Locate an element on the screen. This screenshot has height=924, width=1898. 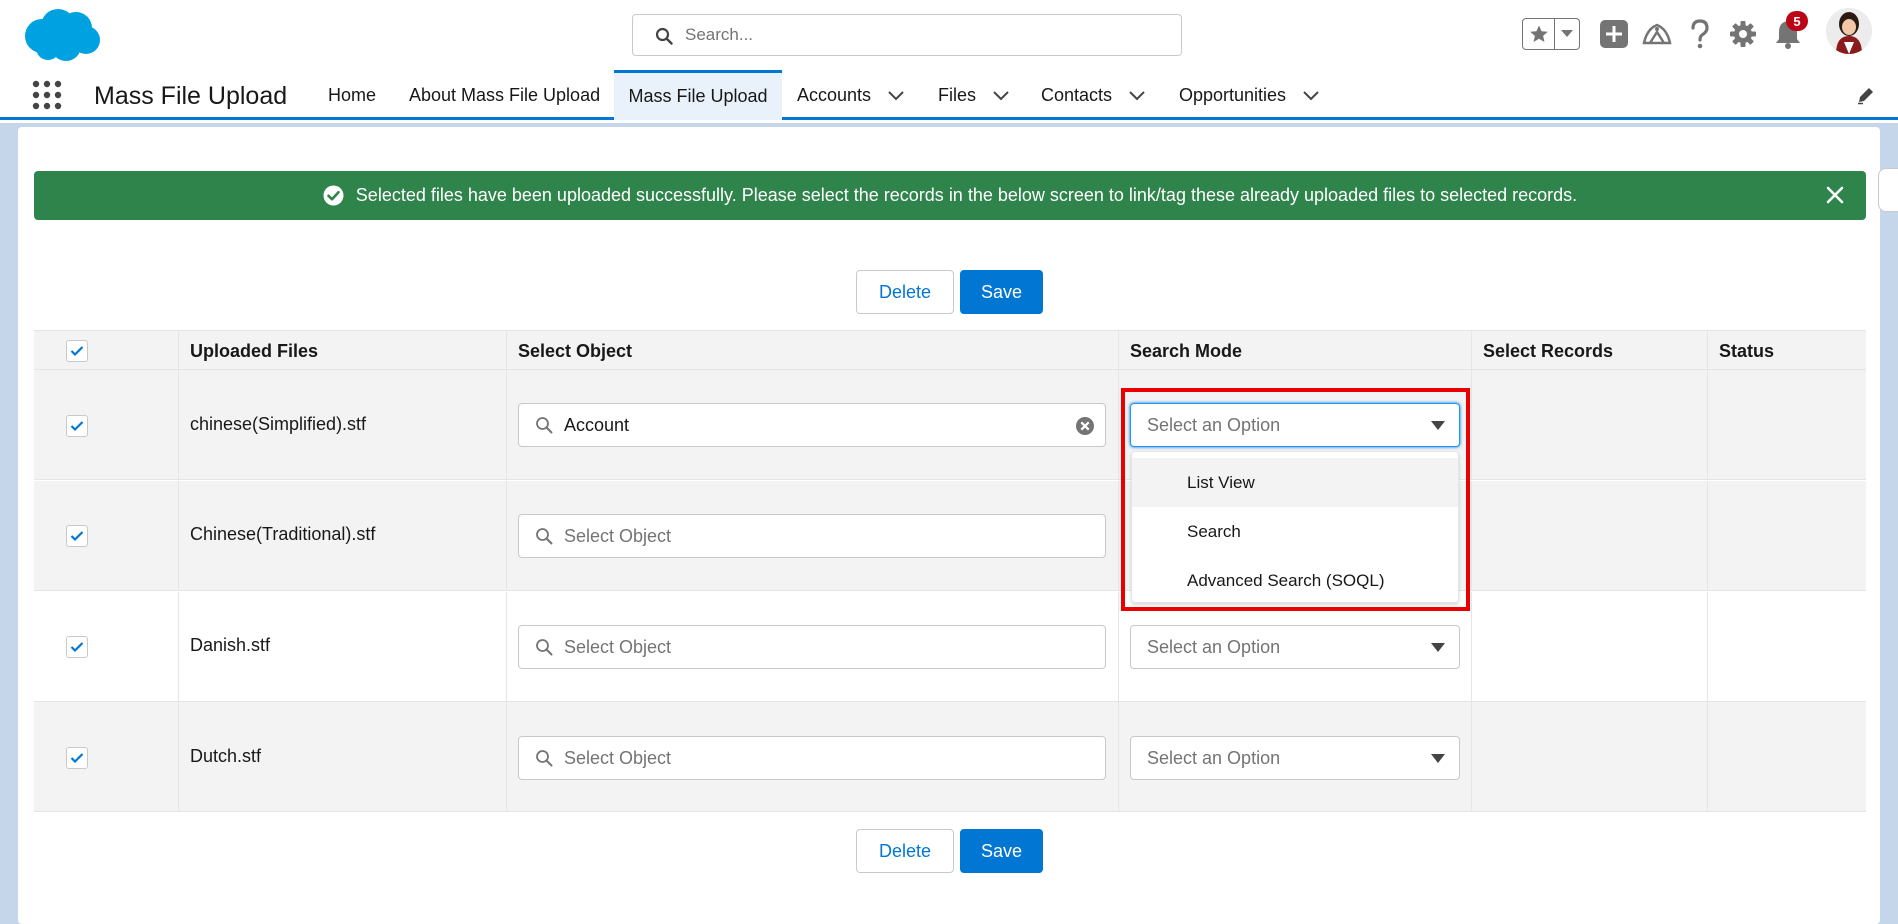
nav-item-label: Opportunities is located at coordinates (1233, 94).